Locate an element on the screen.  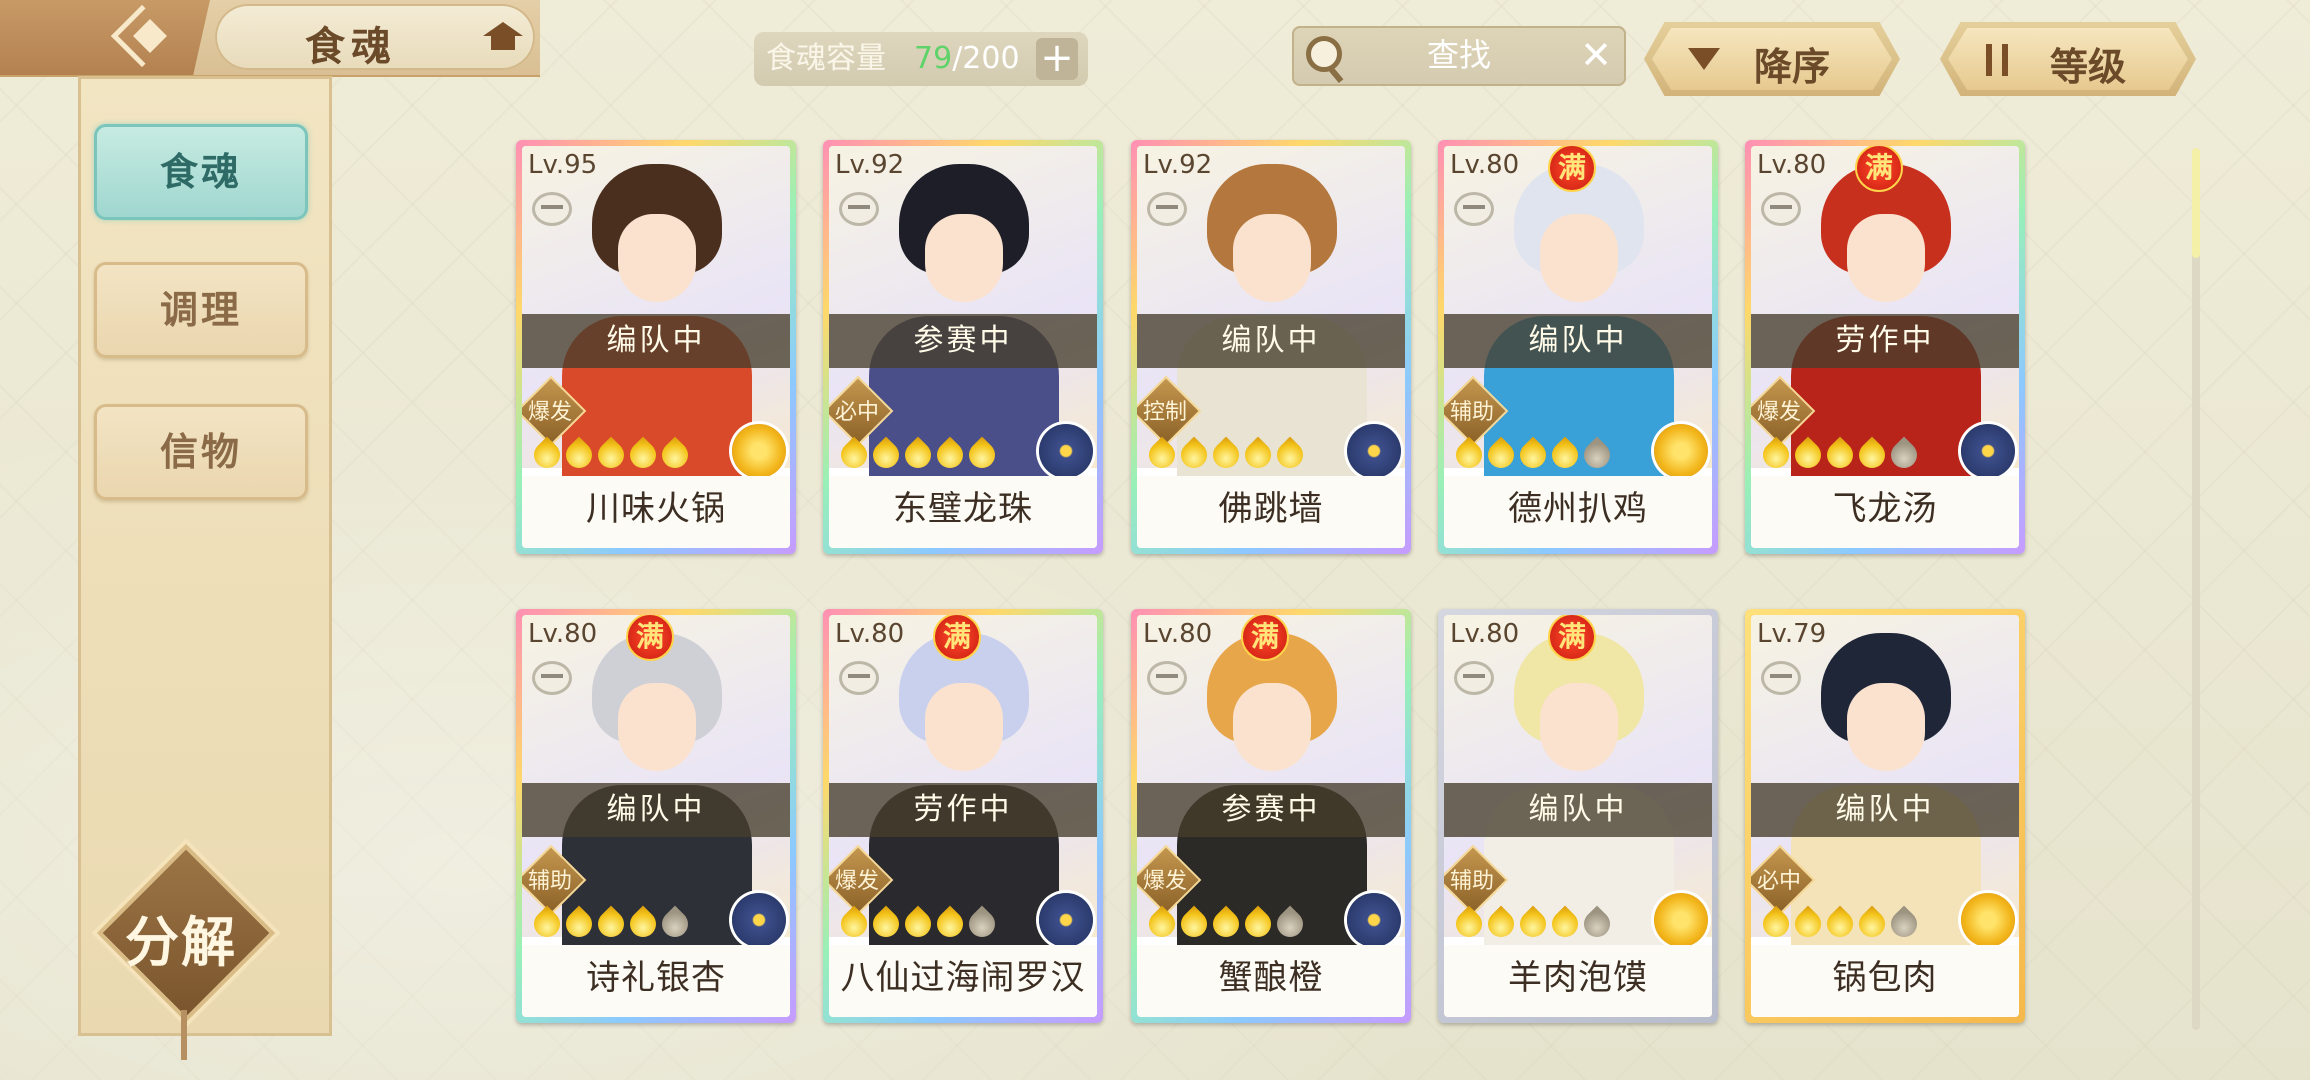
capacity-label: 食魂容量 is located at coordinates (826, 58).